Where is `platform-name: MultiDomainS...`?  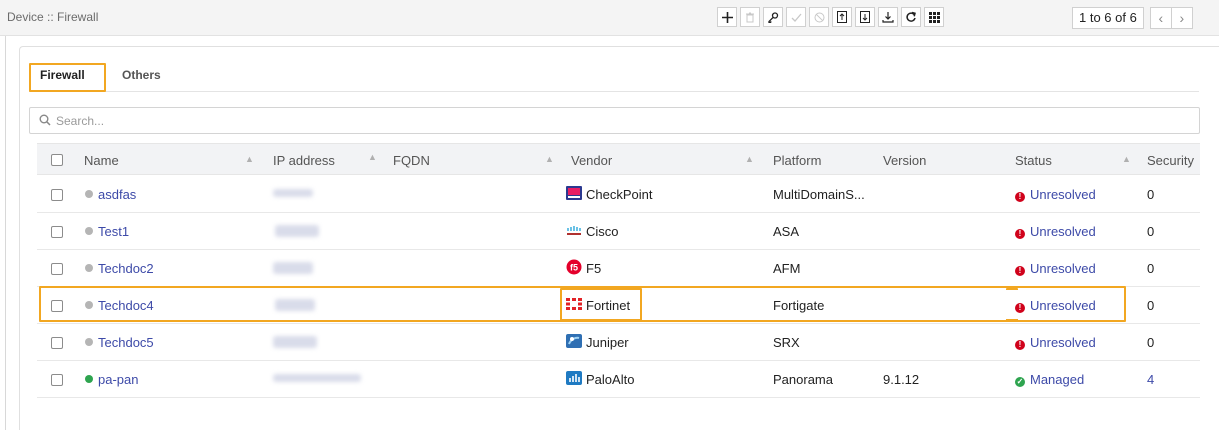 platform-name: MultiDomainS... is located at coordinates (819, 194).